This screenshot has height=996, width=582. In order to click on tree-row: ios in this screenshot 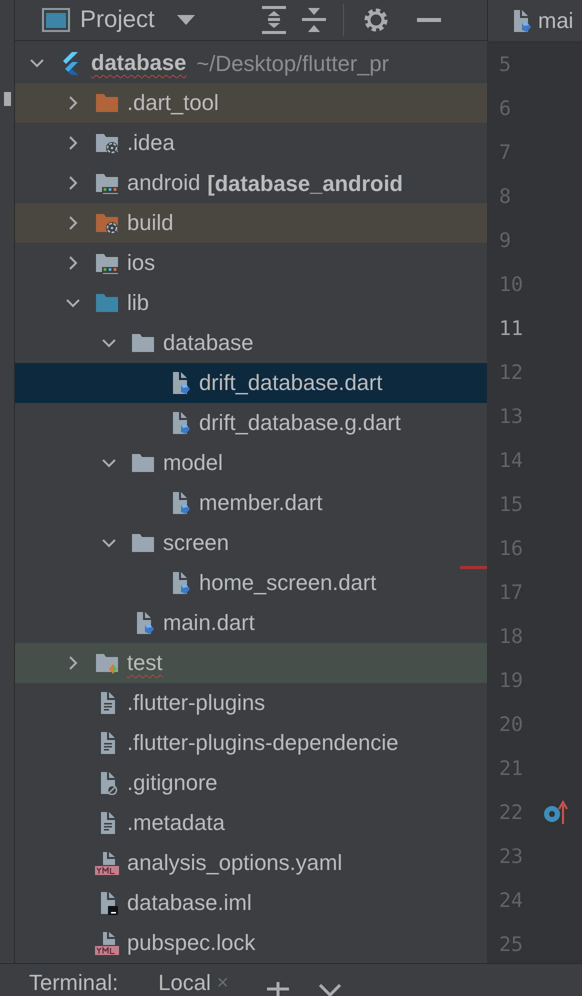, I will do `click(251, 263)`.